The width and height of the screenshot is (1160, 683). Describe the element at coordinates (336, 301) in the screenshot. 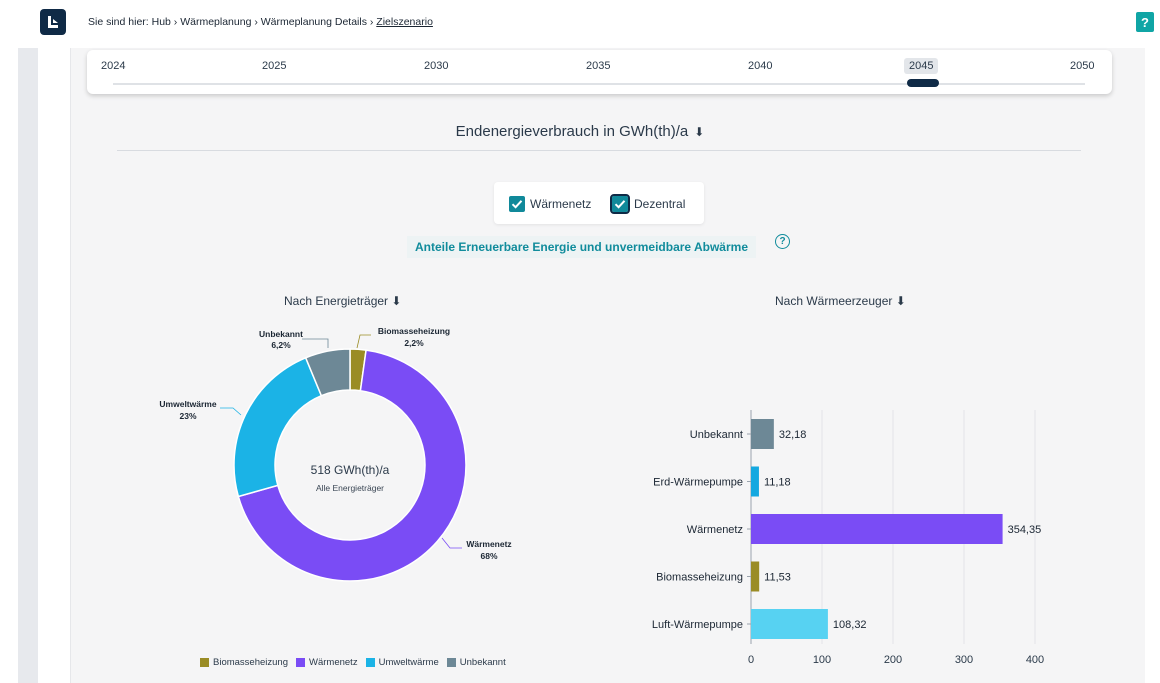

I see `donut-subtitle-text: Nach Energieträger` at that location.